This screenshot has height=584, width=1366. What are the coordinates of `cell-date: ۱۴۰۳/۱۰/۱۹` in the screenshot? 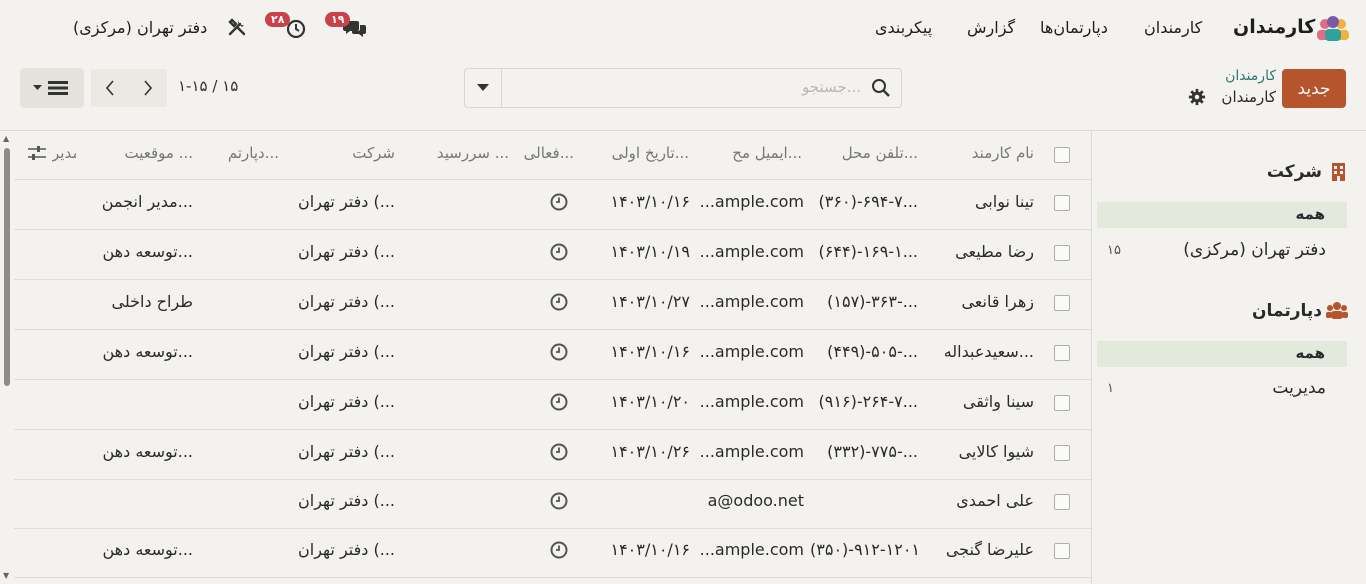 It's located at (650, 251).